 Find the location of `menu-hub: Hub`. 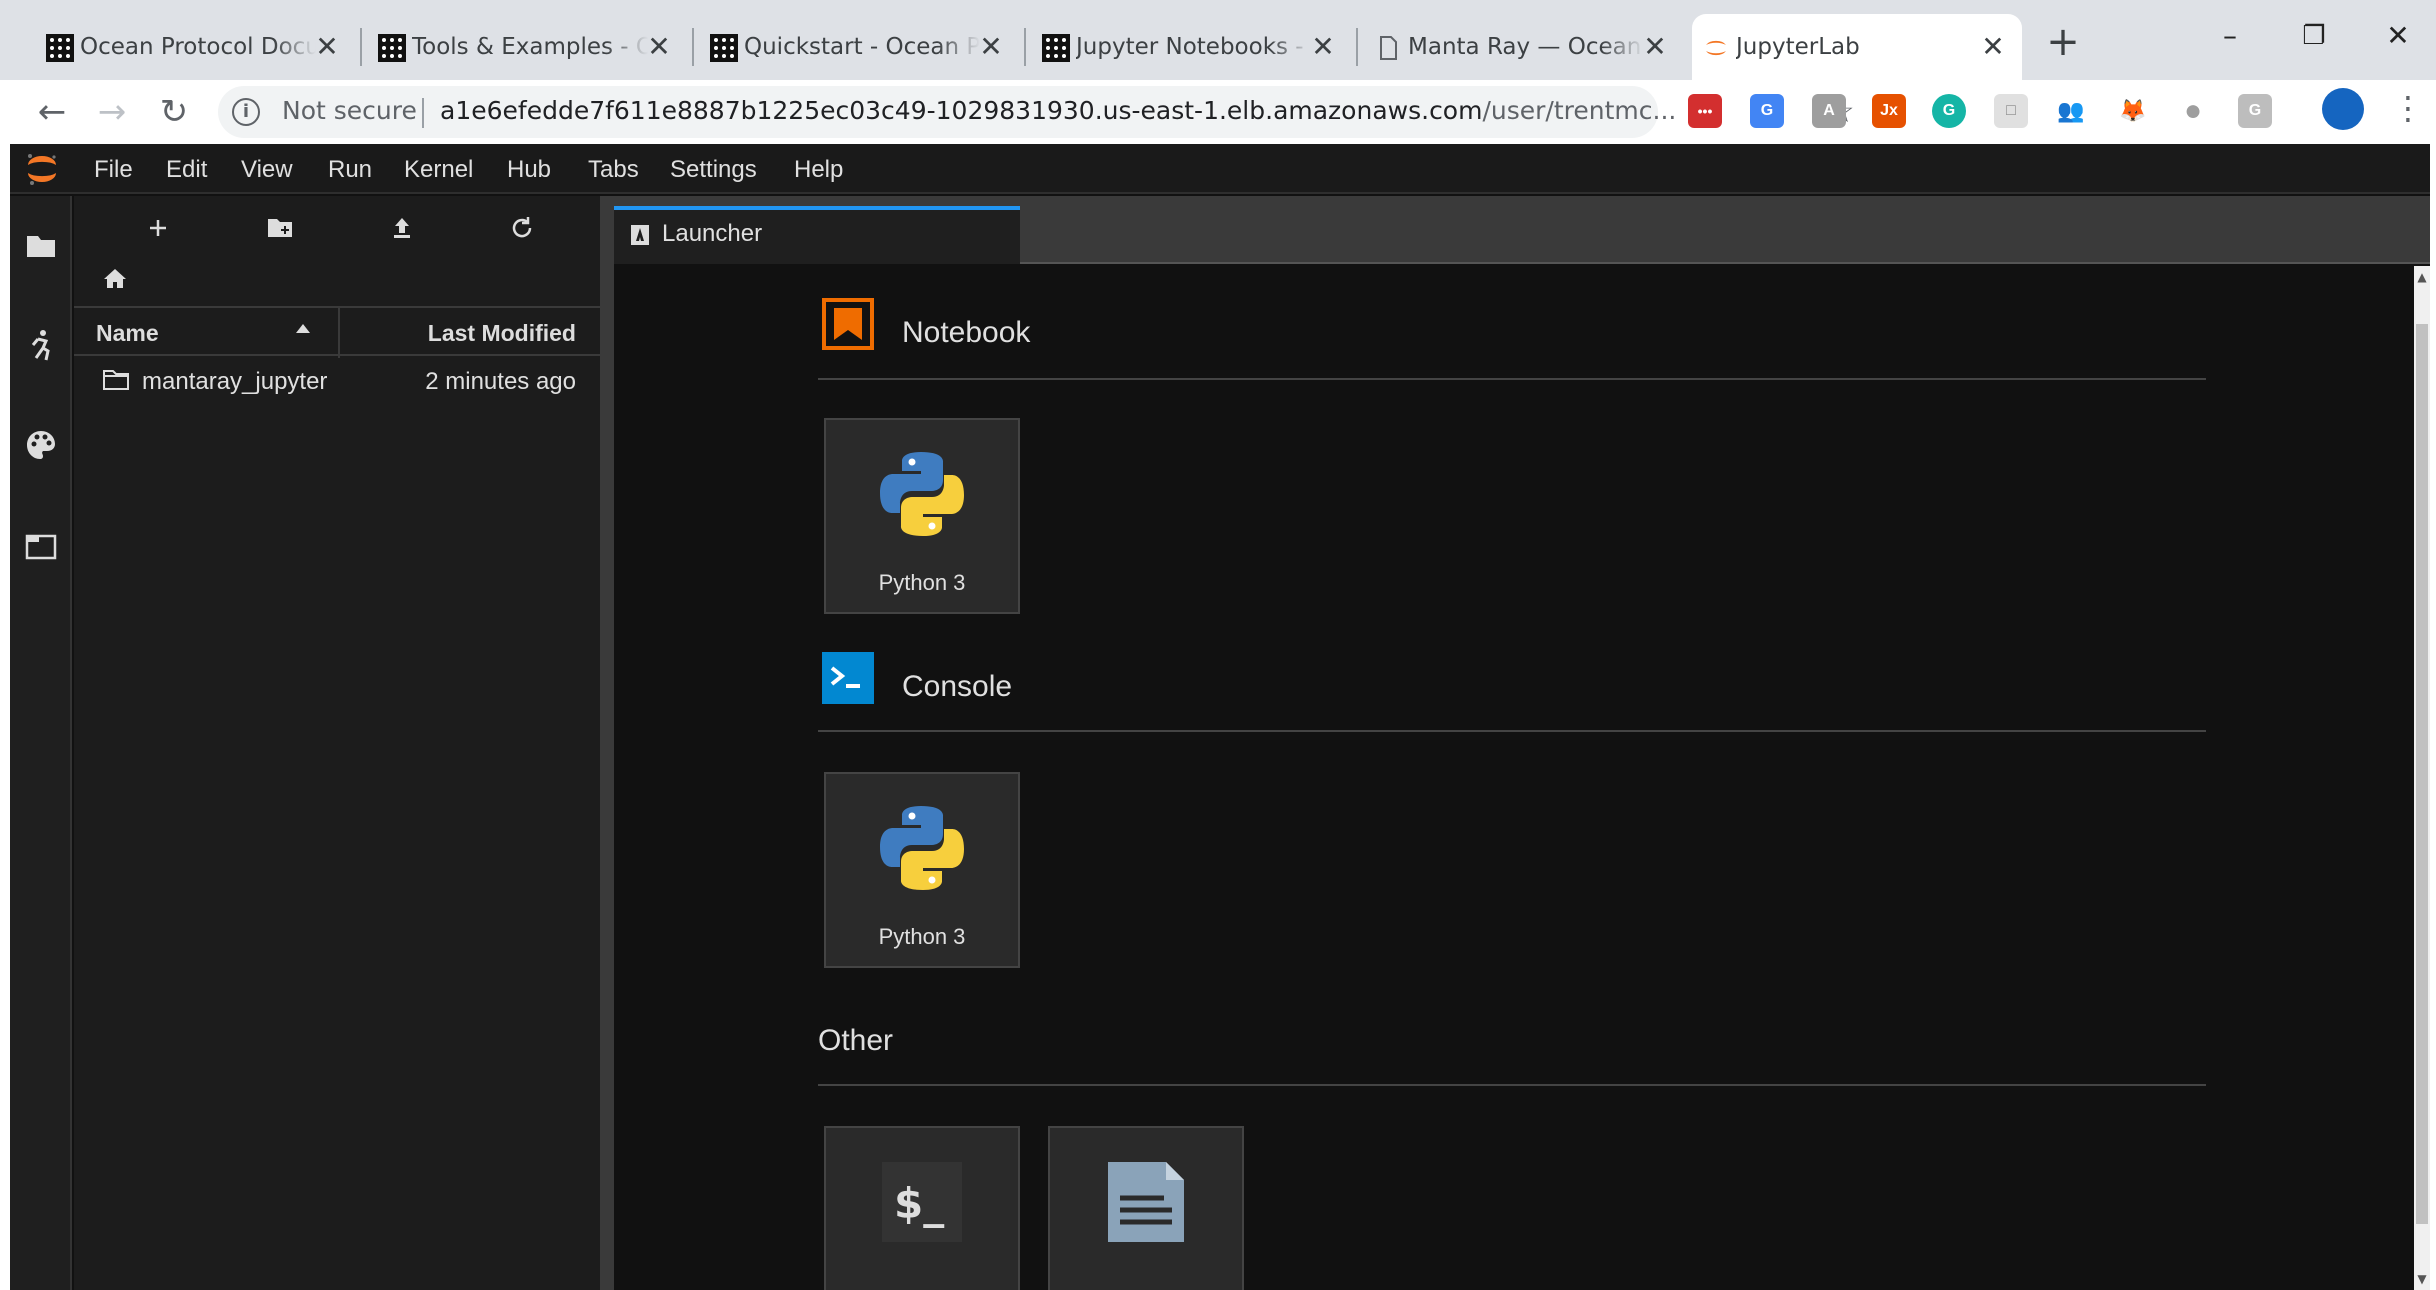

menu-hub: Hub is located at coordinates (529, 170).